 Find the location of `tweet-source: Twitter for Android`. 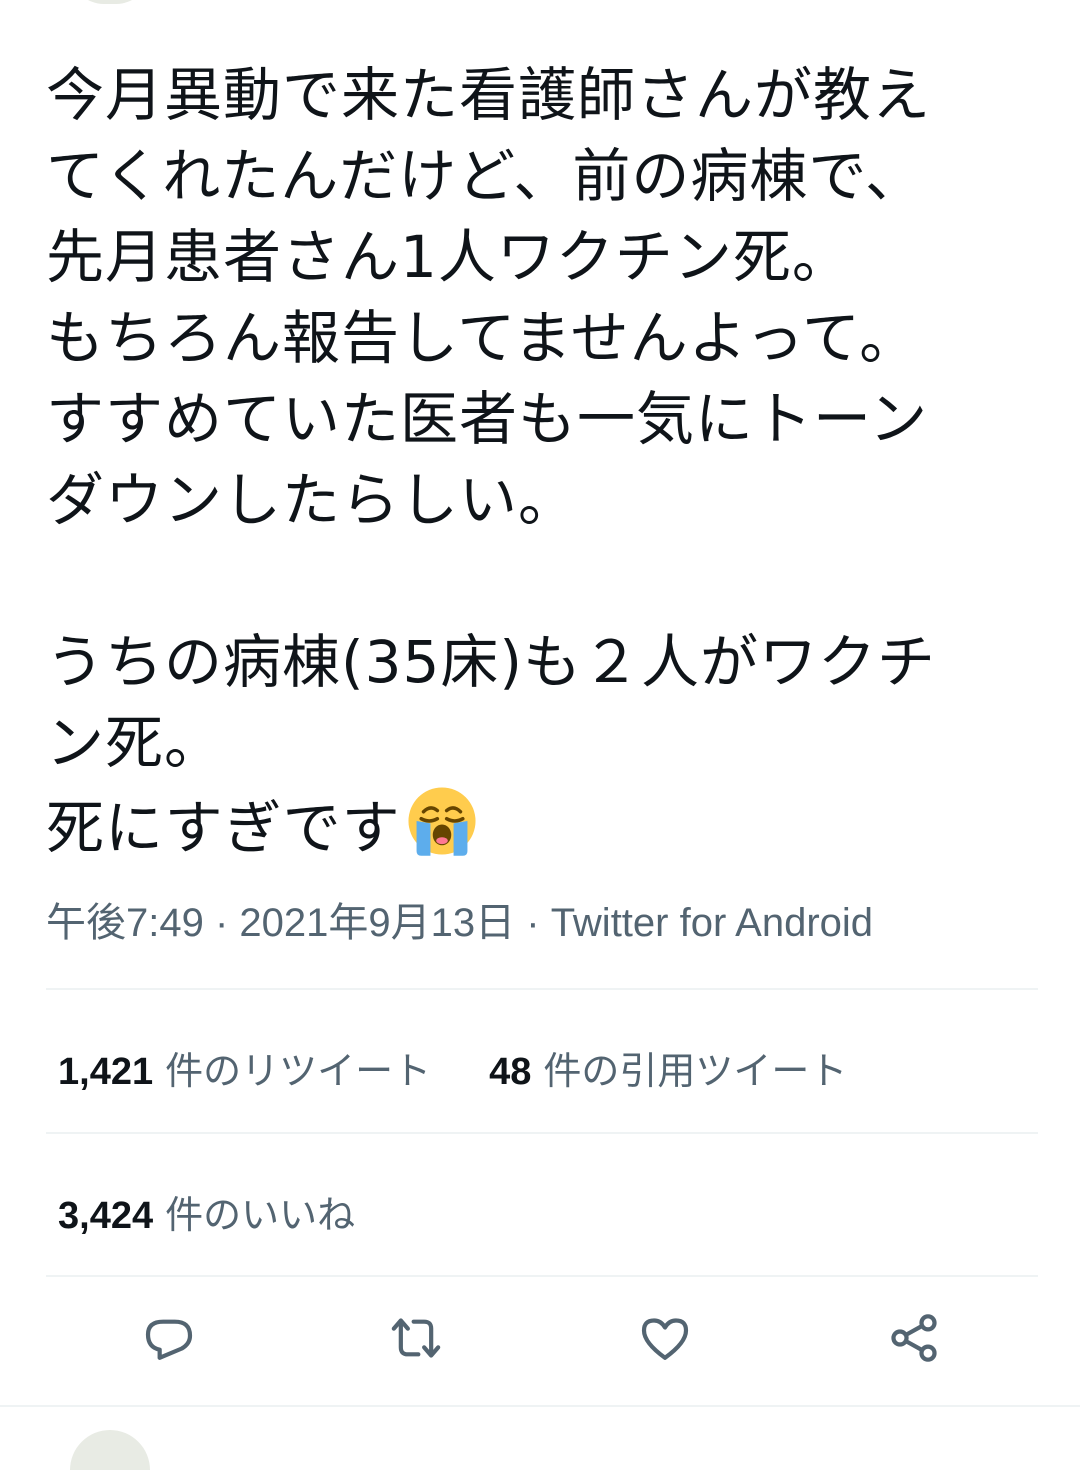

tweet-source: Twitter for Android is located at coordinates (712, 923).